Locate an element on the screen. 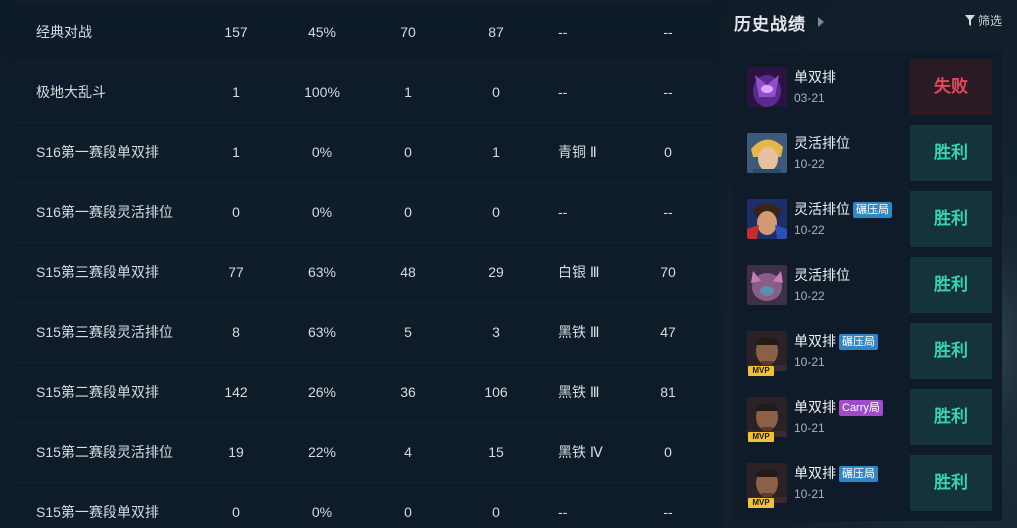 This screenshot has width=1017, height=528. league-points-cell: 47 is located at coordinates (668, 332).